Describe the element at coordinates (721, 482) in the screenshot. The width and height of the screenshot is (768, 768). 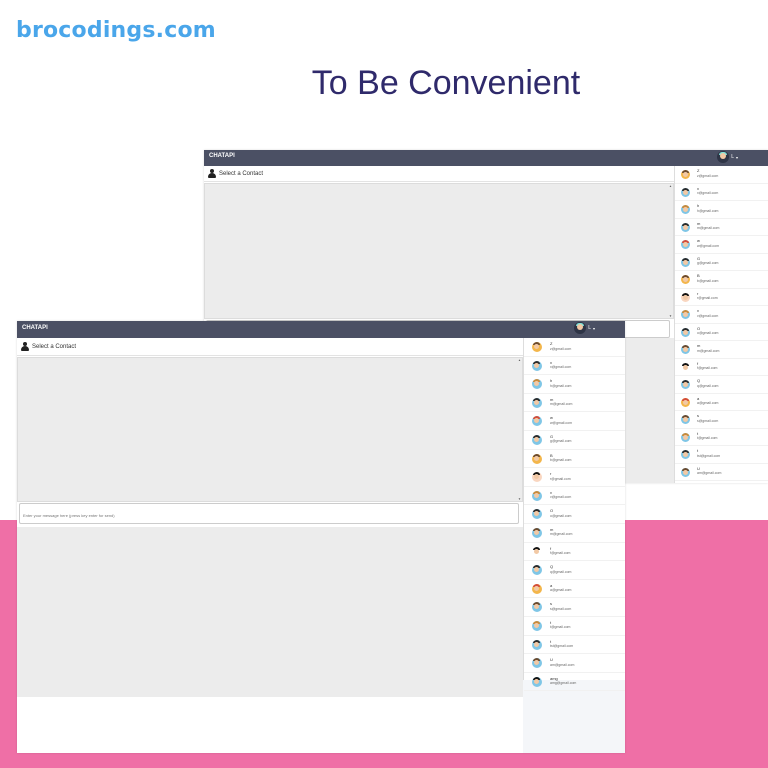
I see `contact-item: amgamg@gmail.com` at that location.